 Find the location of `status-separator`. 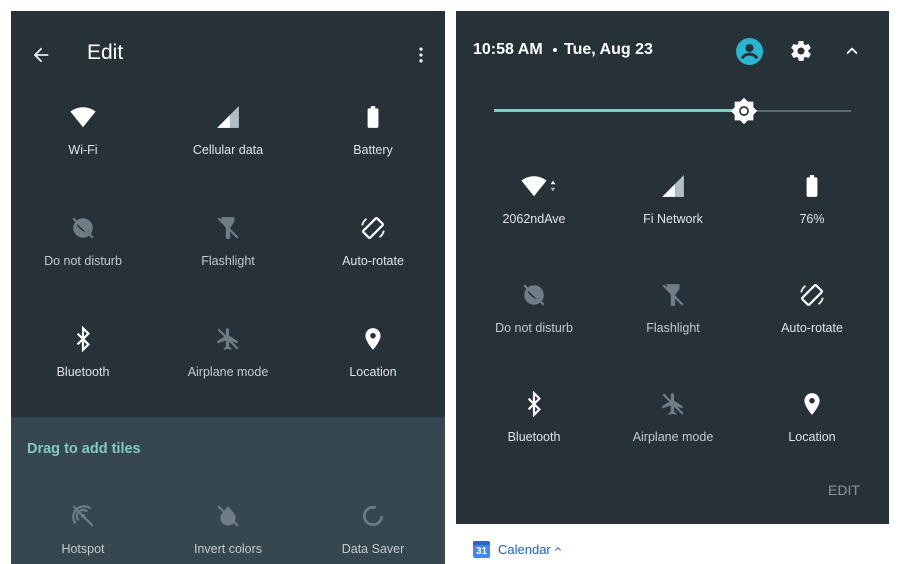

status-separator is located at coordinates (555, 50).